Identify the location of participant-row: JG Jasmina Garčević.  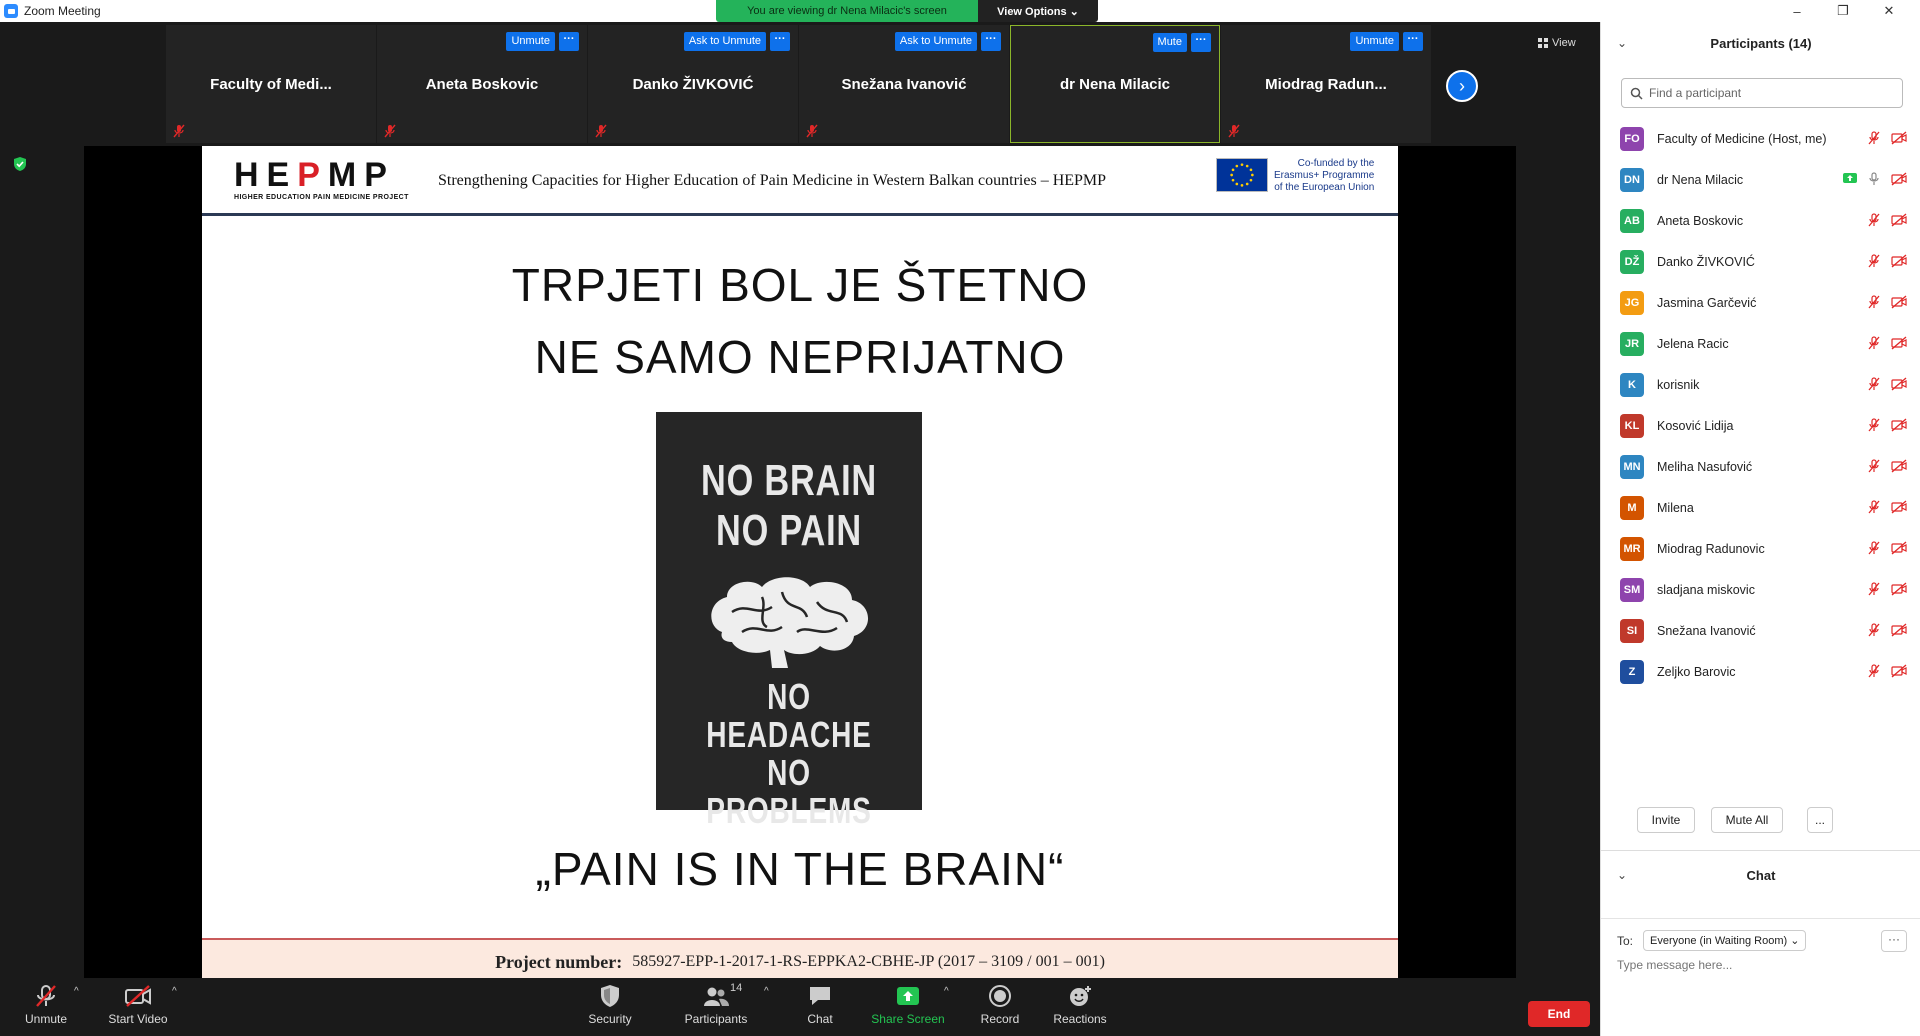
(1760, 302).